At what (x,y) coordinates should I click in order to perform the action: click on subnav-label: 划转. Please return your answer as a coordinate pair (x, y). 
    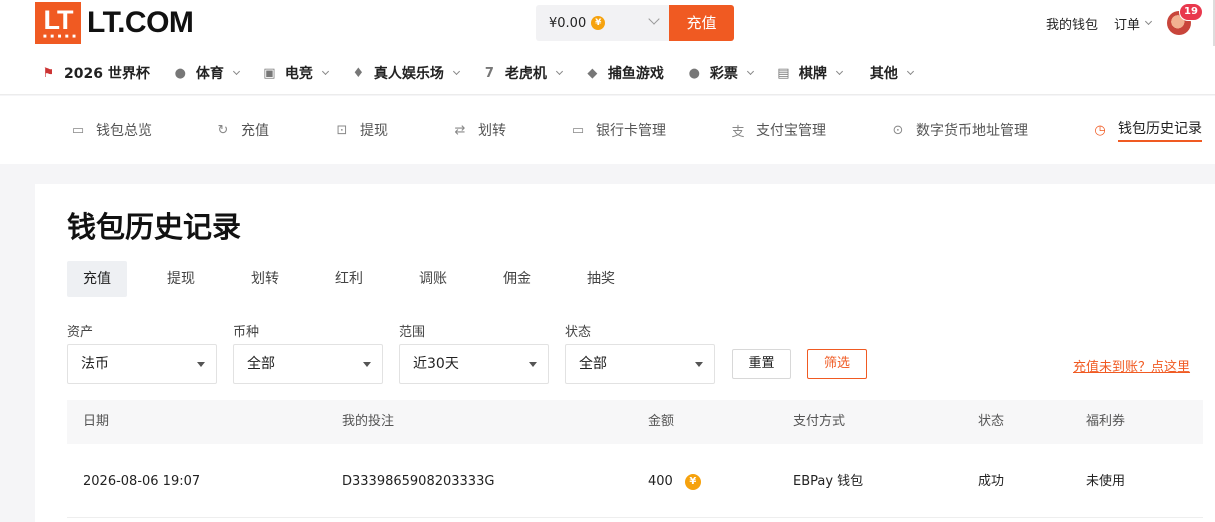
    Looking at the image, I should click on (492, 131).